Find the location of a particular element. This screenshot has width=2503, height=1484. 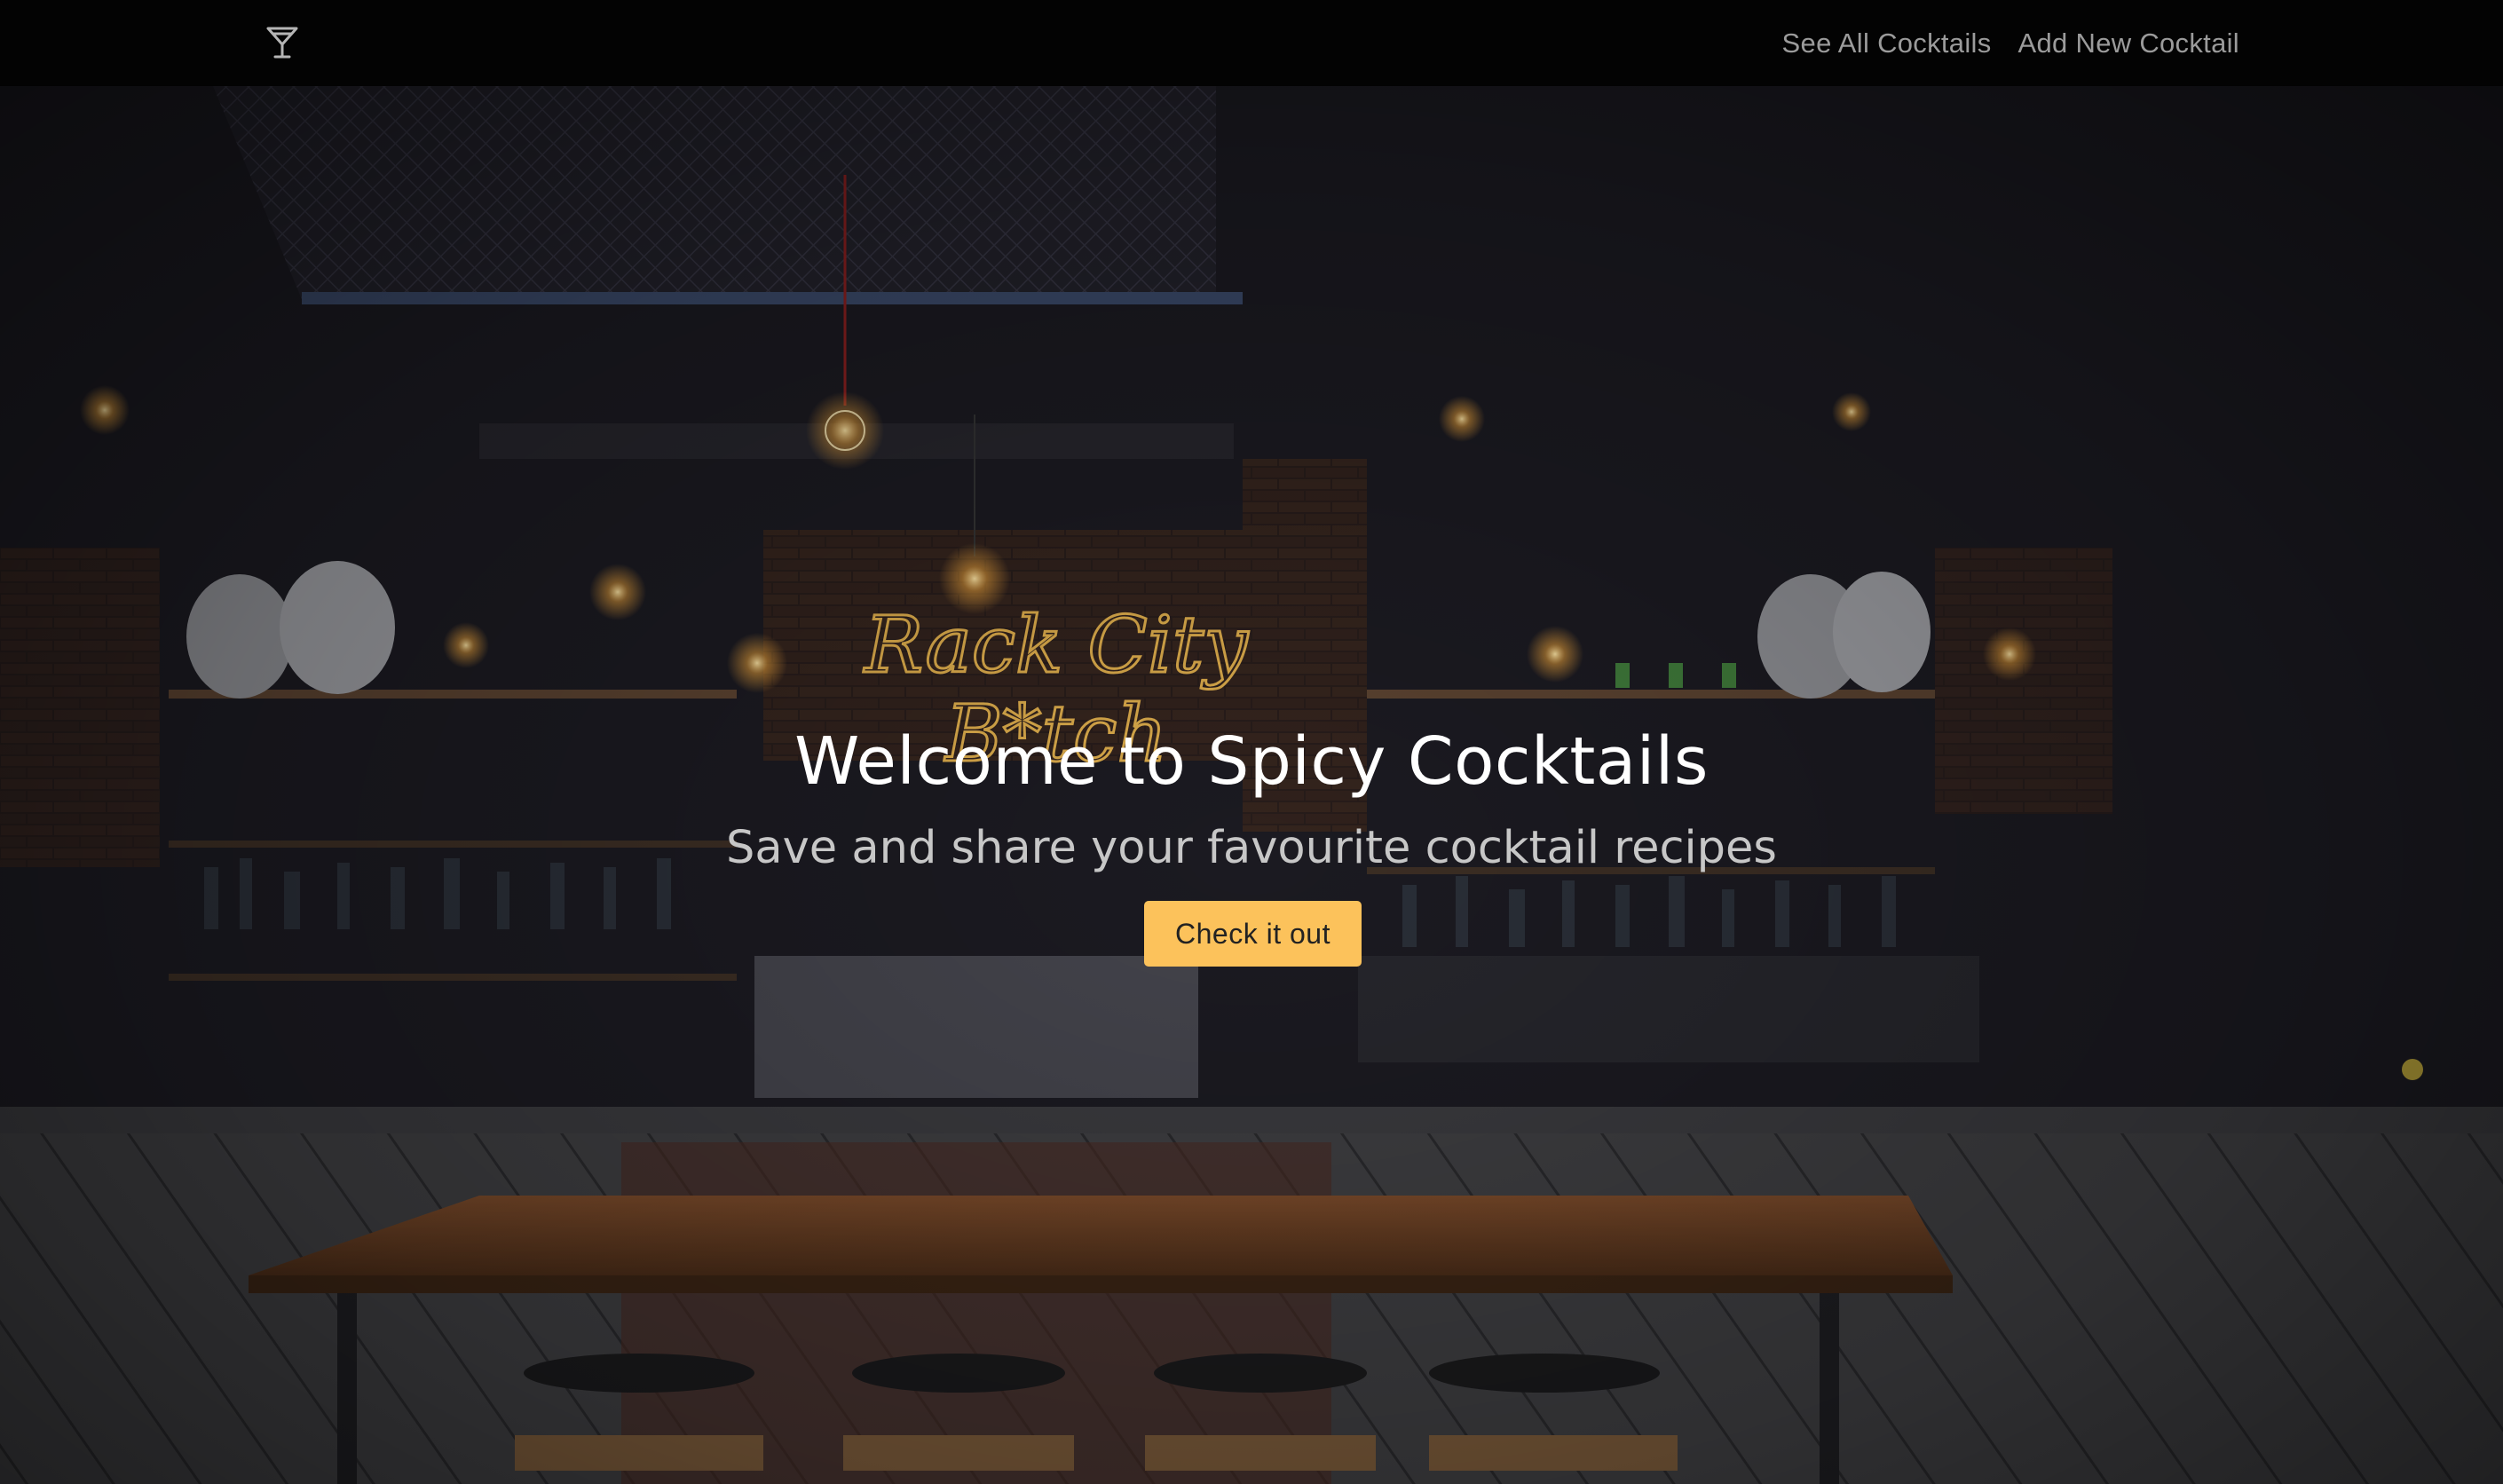

cocktail-glass-icon is located at coordinates (282, 42).